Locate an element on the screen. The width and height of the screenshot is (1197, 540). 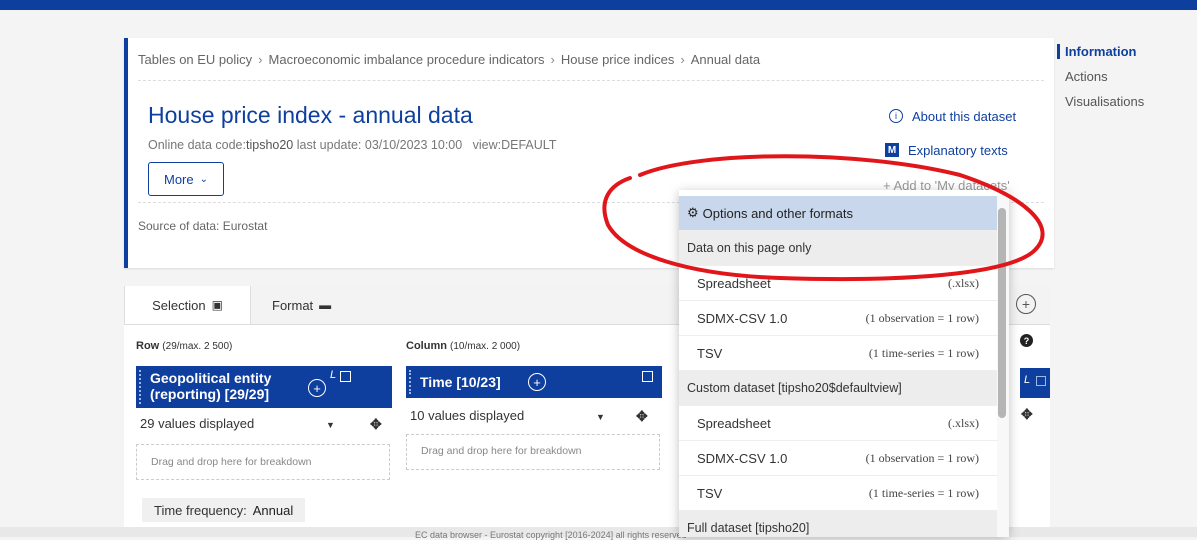
help-icon: ? is located at coordinates (1026, 340).